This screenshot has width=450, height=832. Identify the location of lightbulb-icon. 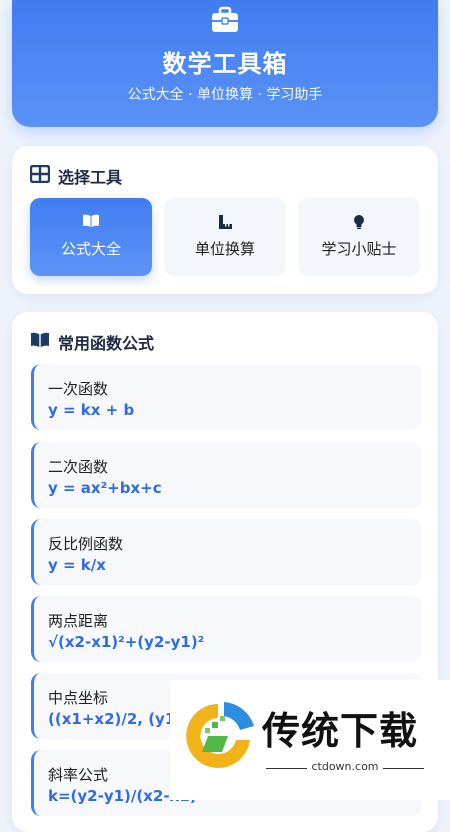
(359, 224).